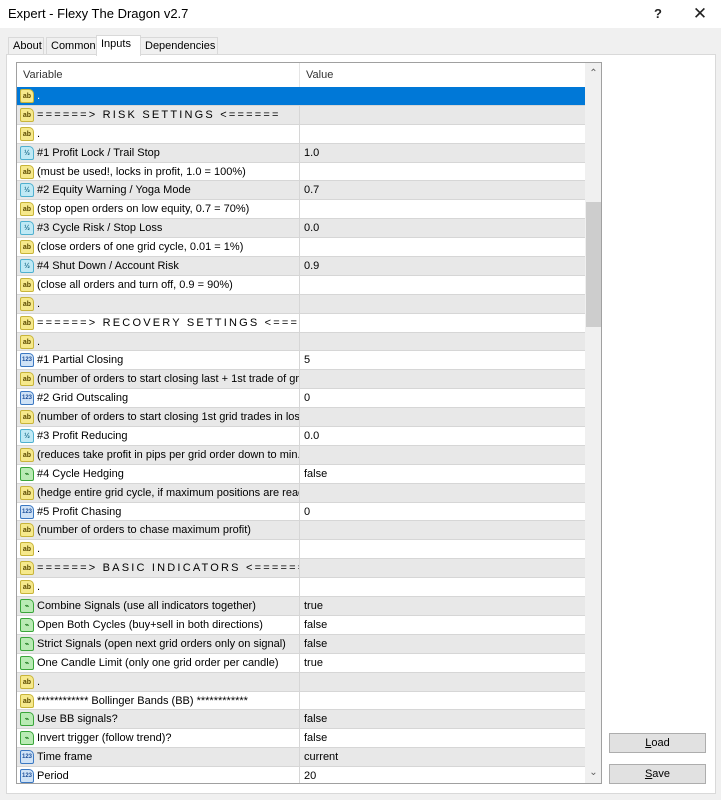  I want to click on table-row: 123 #2 Grid Outscaling 0, so click(301, 399).